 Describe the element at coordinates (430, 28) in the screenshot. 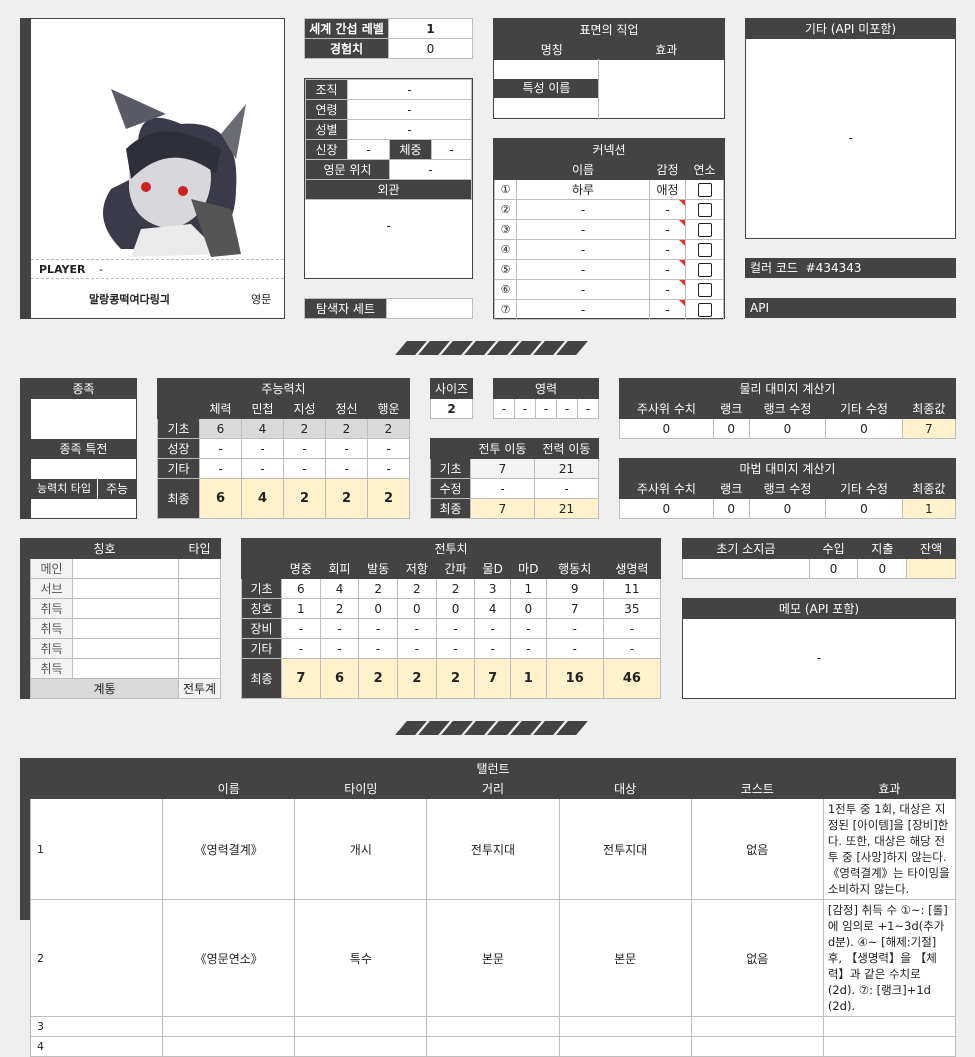

I see `level-value: 1` at that location.